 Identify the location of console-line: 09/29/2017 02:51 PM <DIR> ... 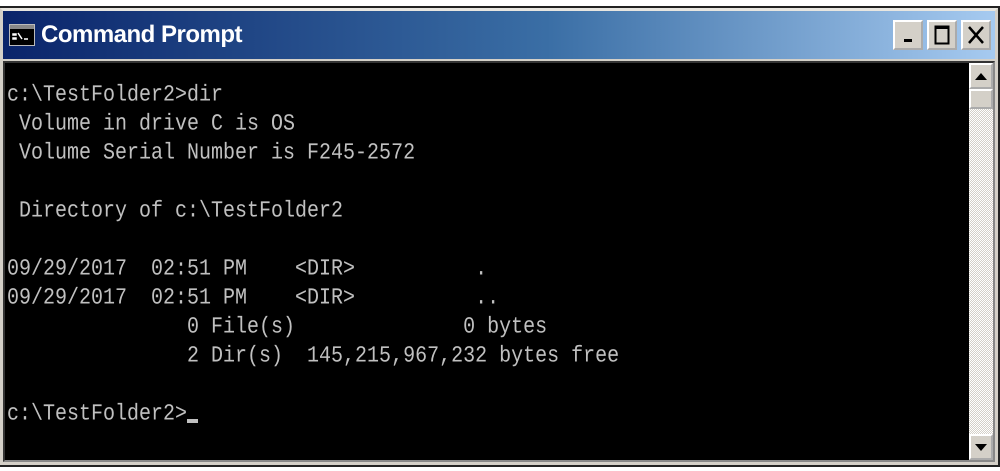
(253, 299).